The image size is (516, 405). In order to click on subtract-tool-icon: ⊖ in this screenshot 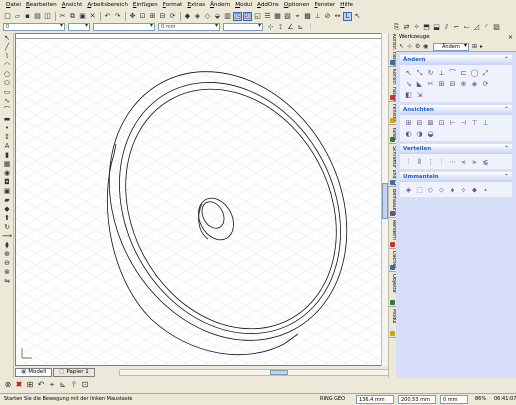, I will do `click(7, 263)`.